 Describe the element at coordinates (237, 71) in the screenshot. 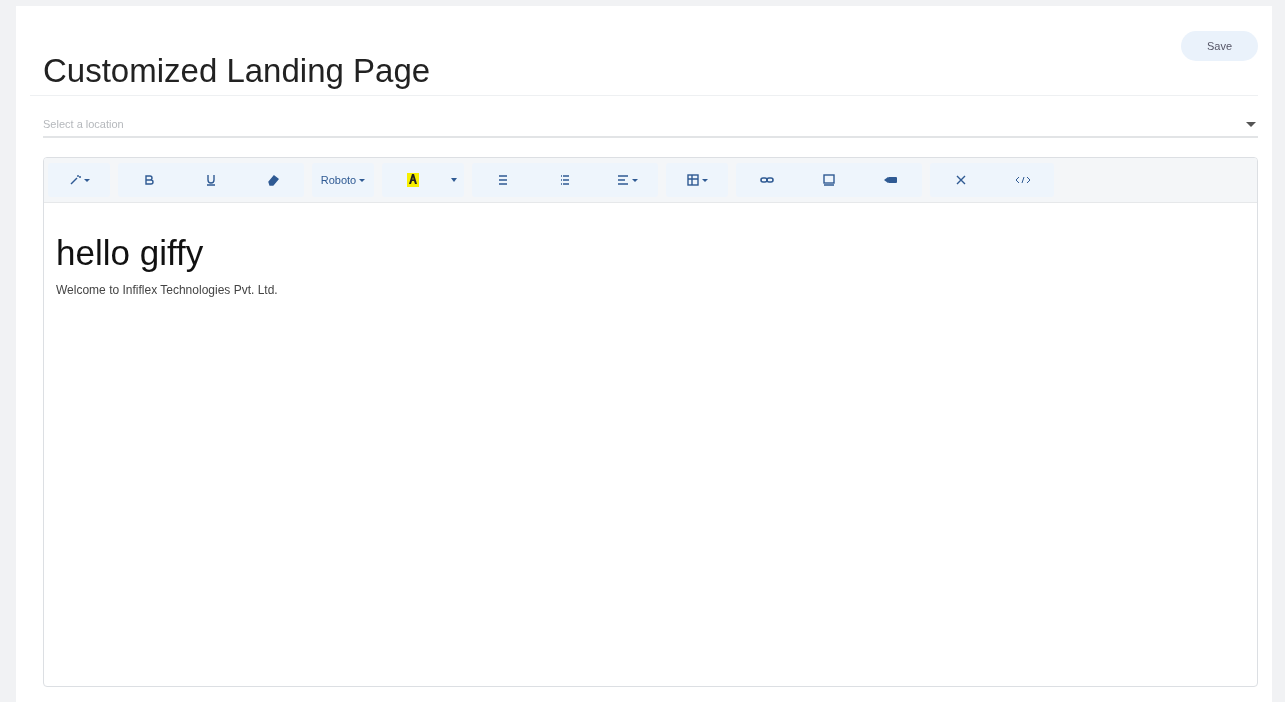

I see `page-title: Customized Landing Page` at that location.